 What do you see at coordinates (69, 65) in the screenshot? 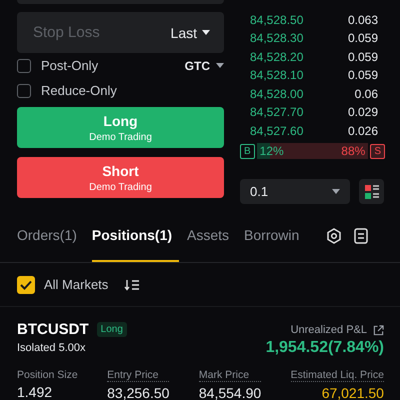
I see `option-label: Post-Only` at bounding box center [69, 65].